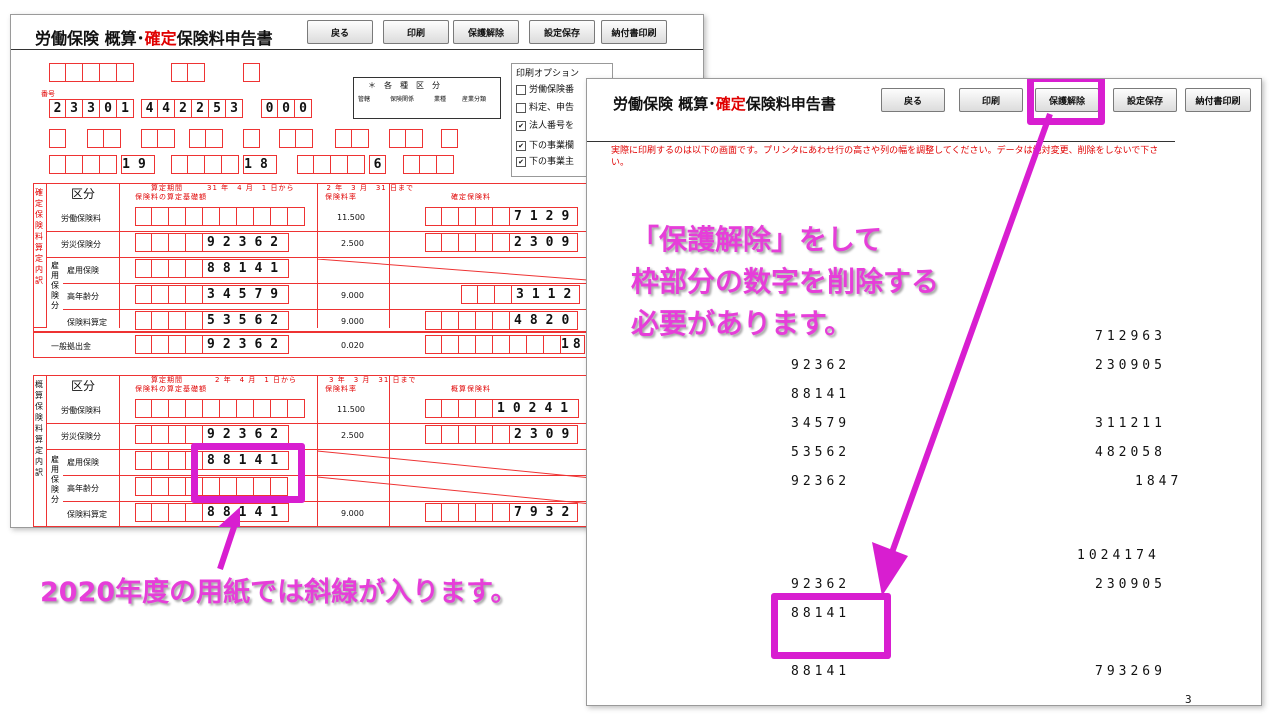 This screenshot has width=1280, height=720. Describe the element at coordinates (831, 626) in the screenshot. I see `highlight-employment-value` at that location.